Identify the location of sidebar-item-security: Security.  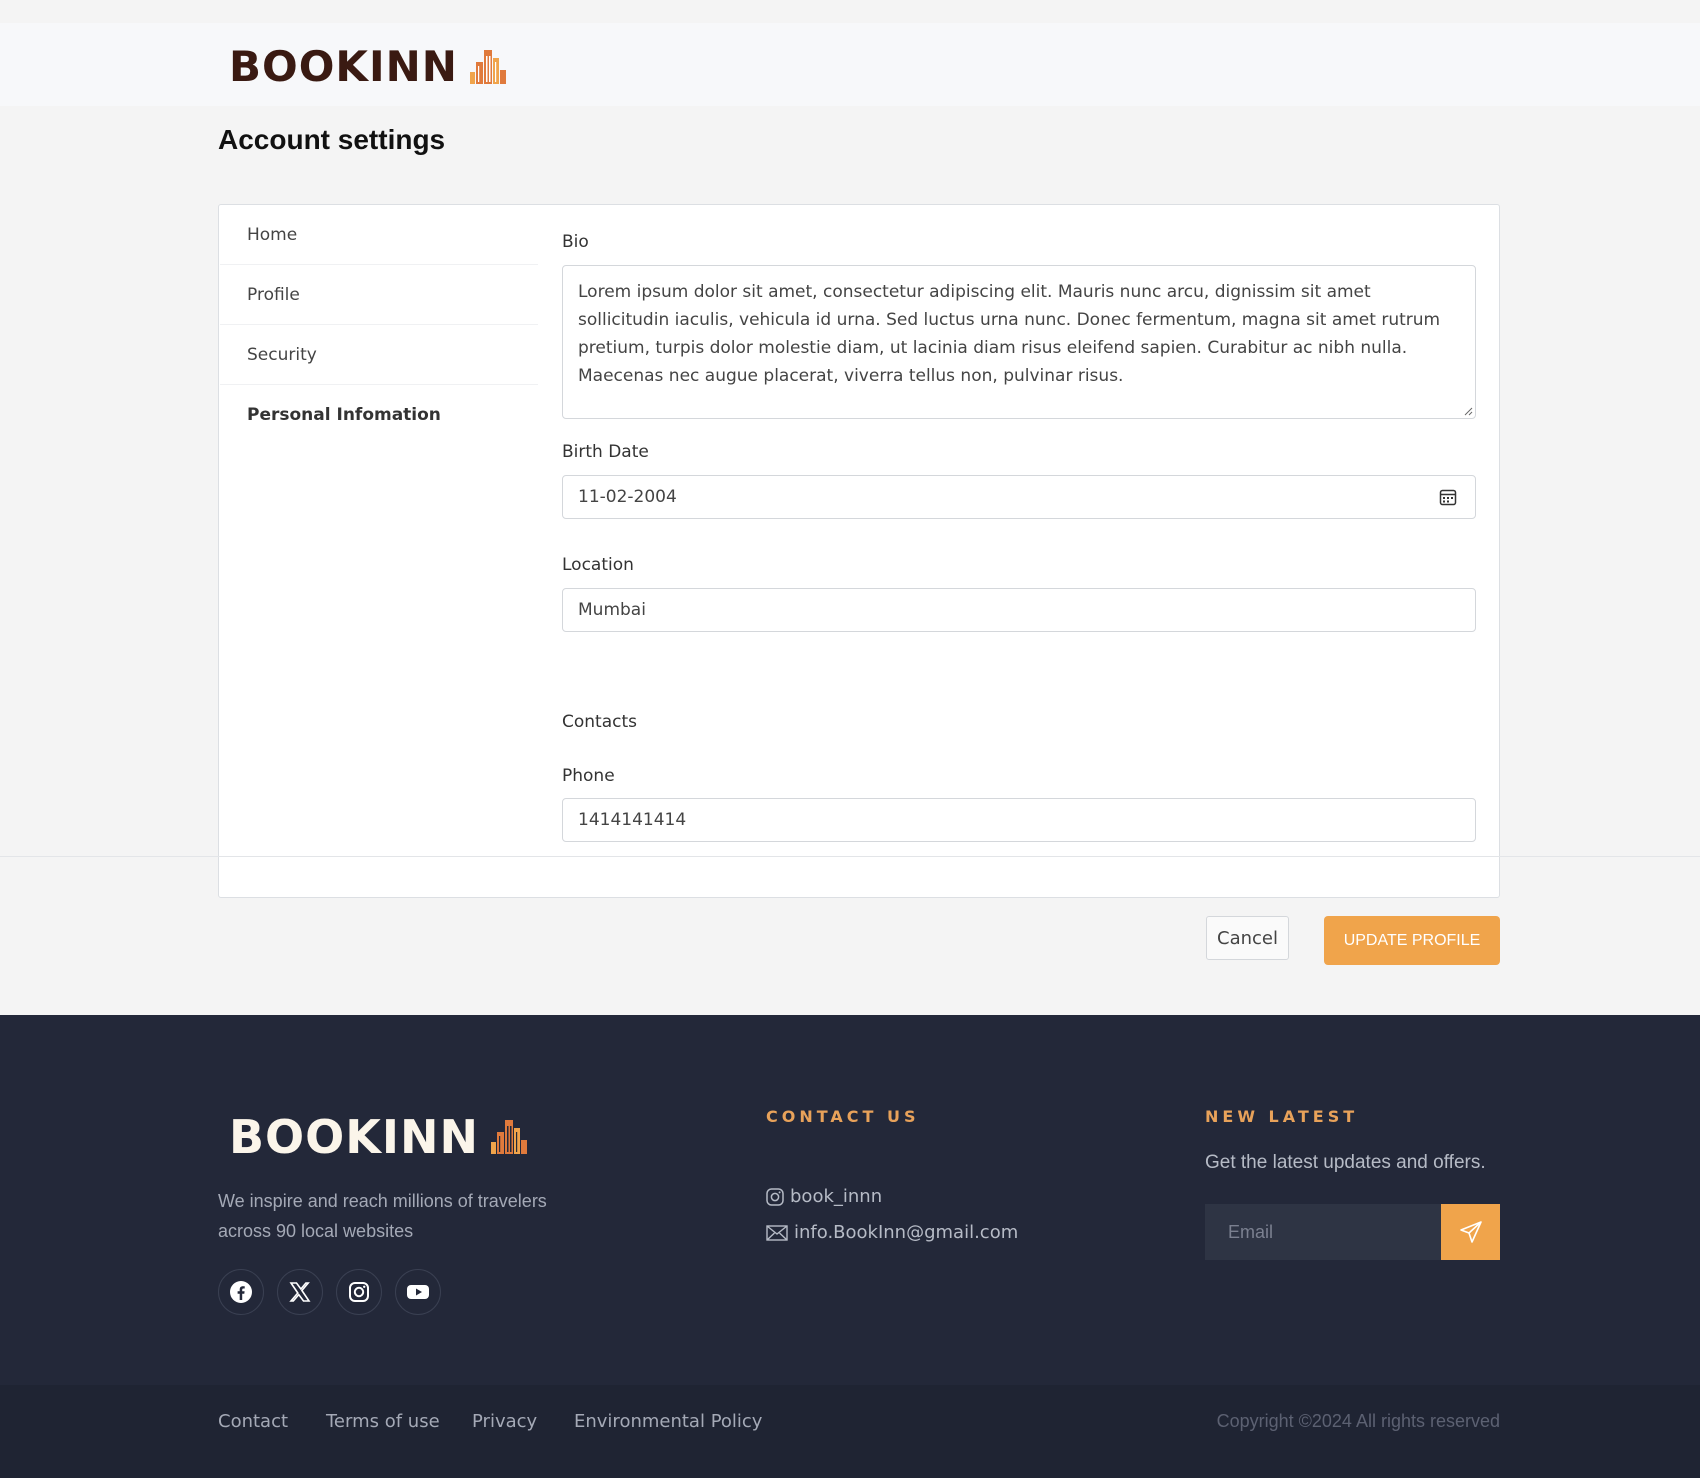
(379, 355).